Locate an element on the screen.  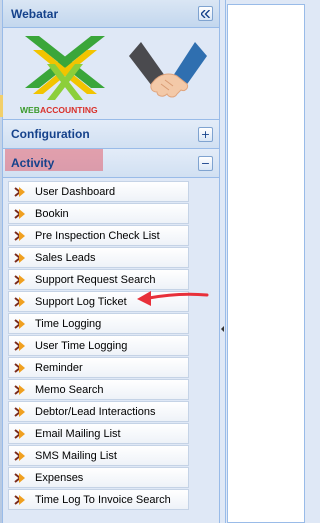
menu-item-reminder: Reminder is located at coordinates (98, 367).